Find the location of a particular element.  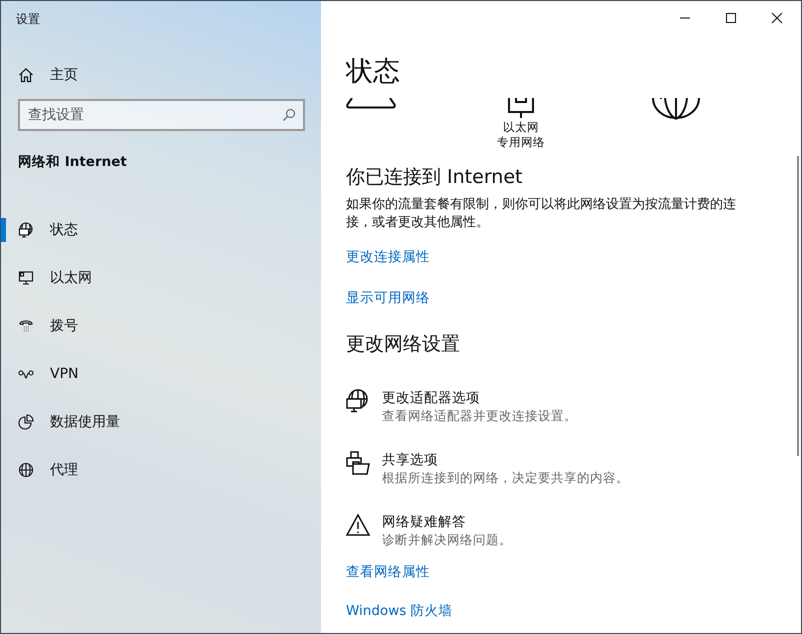

page-title: 状态 is located at coordinates (373, 72).